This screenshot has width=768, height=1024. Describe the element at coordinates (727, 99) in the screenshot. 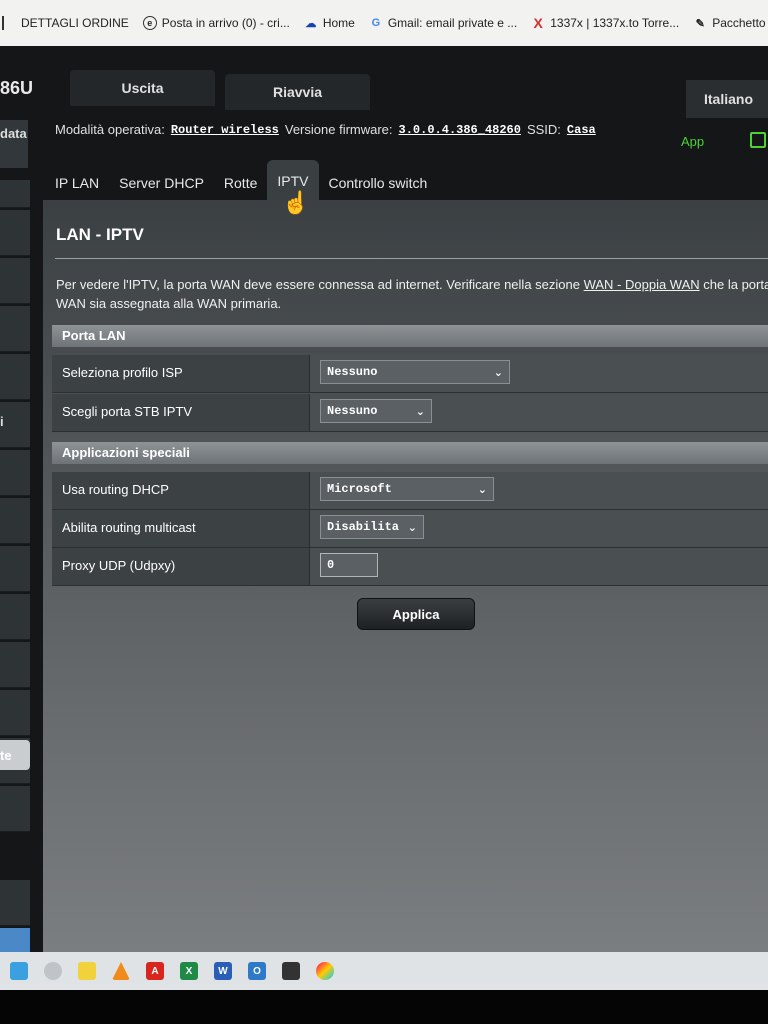

I see `language-selector: Italiano` at that location.